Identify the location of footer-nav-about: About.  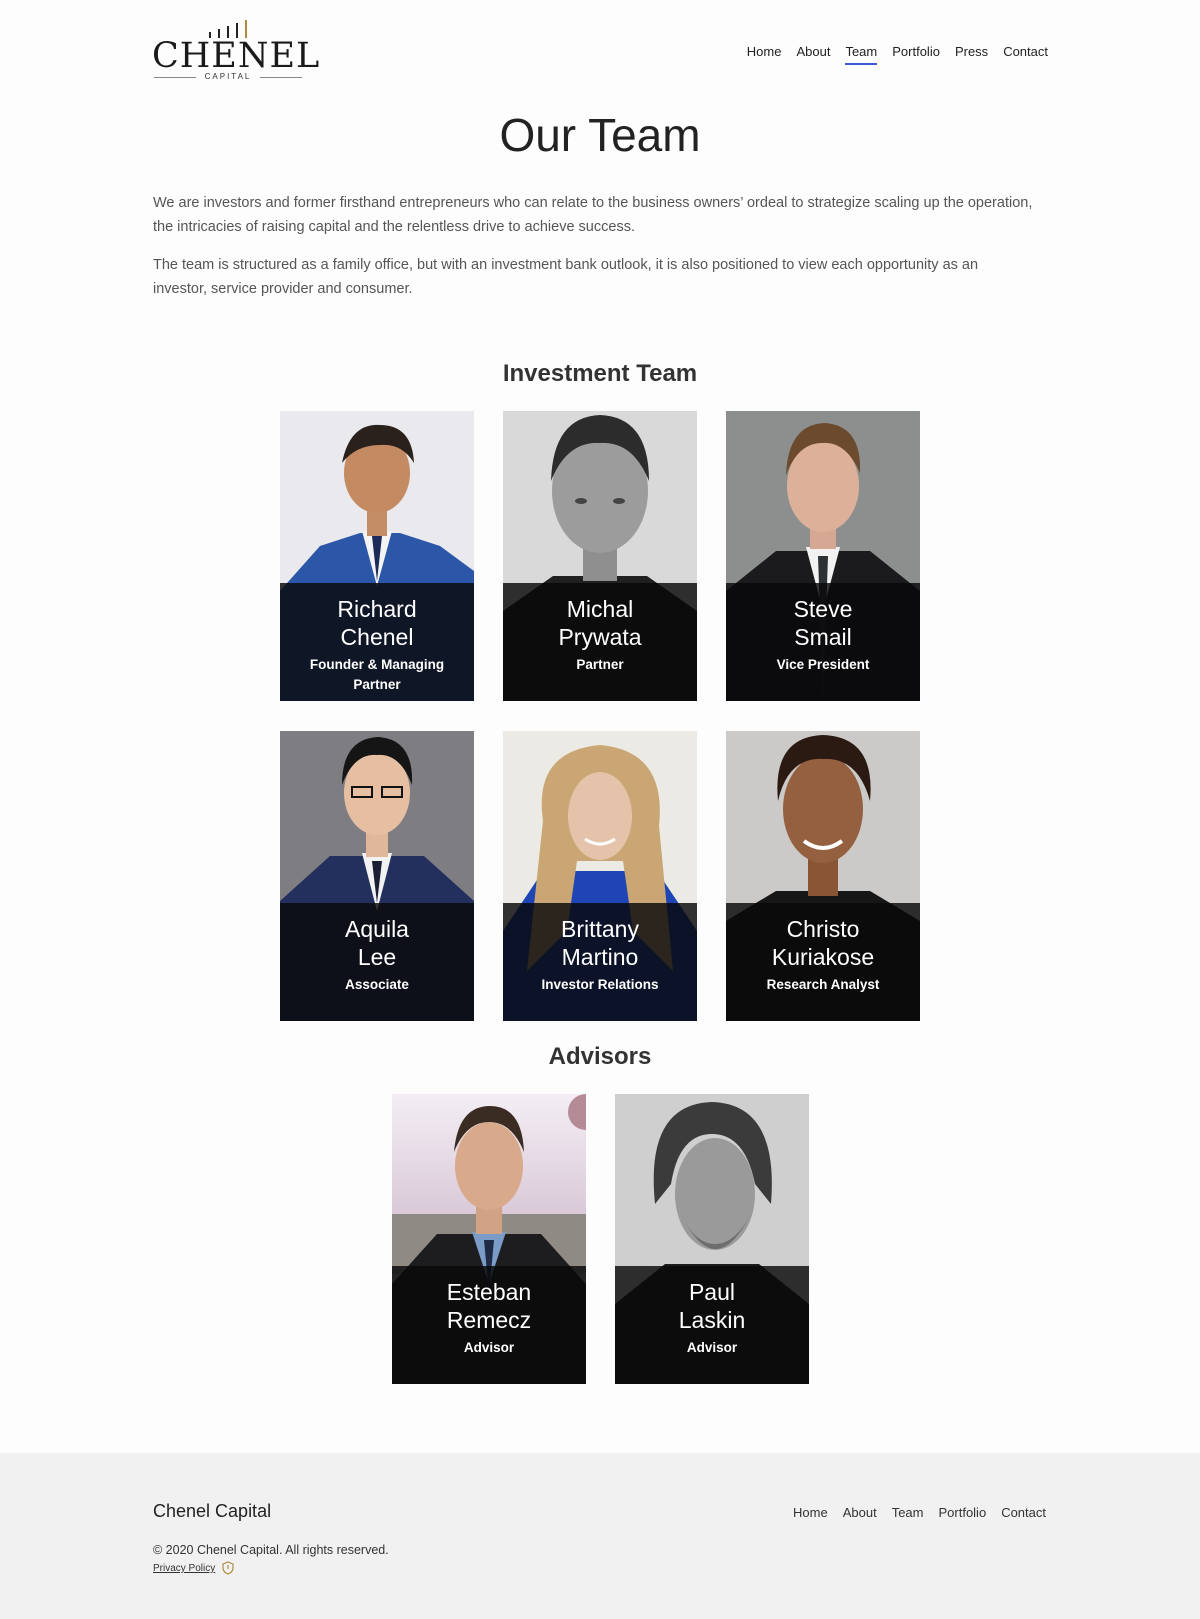
(860, 1512).